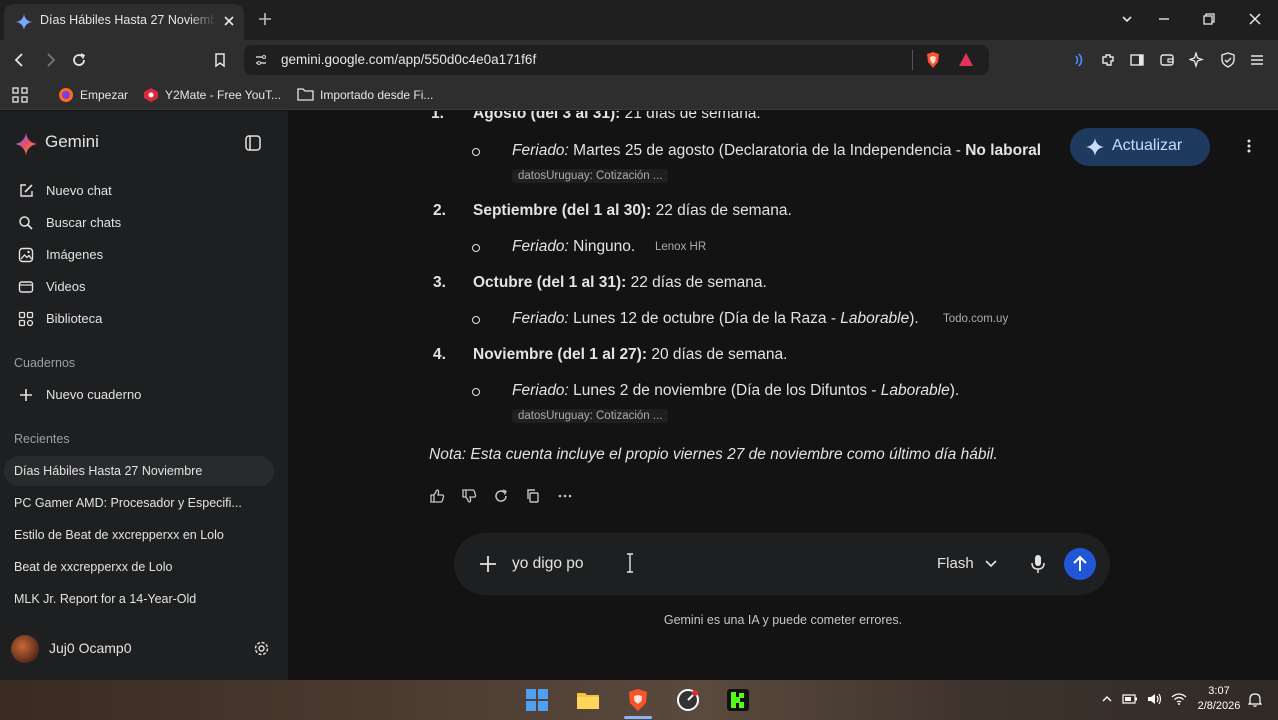 This screenshot has width=1278, height=720. I want to click on close-icon, so click(229, 21).